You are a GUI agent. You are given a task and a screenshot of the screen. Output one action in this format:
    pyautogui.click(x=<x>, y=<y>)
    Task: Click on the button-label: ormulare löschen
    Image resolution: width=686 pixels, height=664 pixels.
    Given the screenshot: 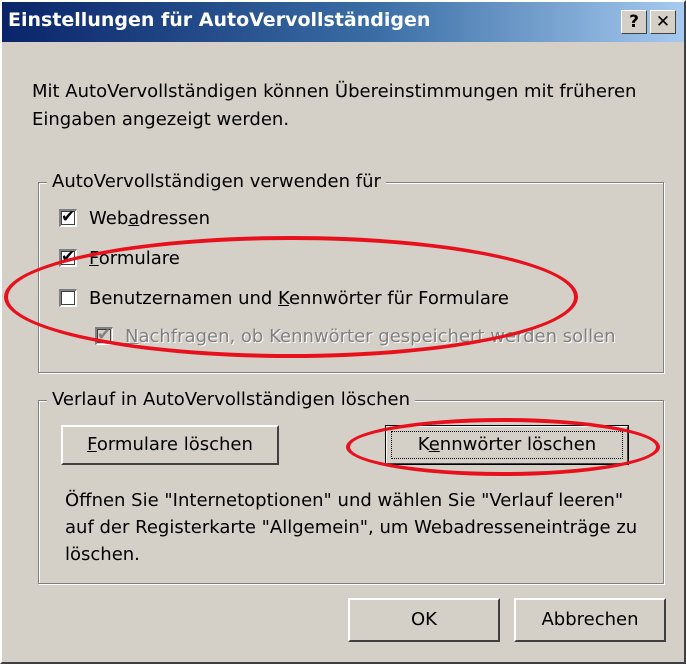 What is the action you would take?
    pyautogui.click(x=174, y=444)
    